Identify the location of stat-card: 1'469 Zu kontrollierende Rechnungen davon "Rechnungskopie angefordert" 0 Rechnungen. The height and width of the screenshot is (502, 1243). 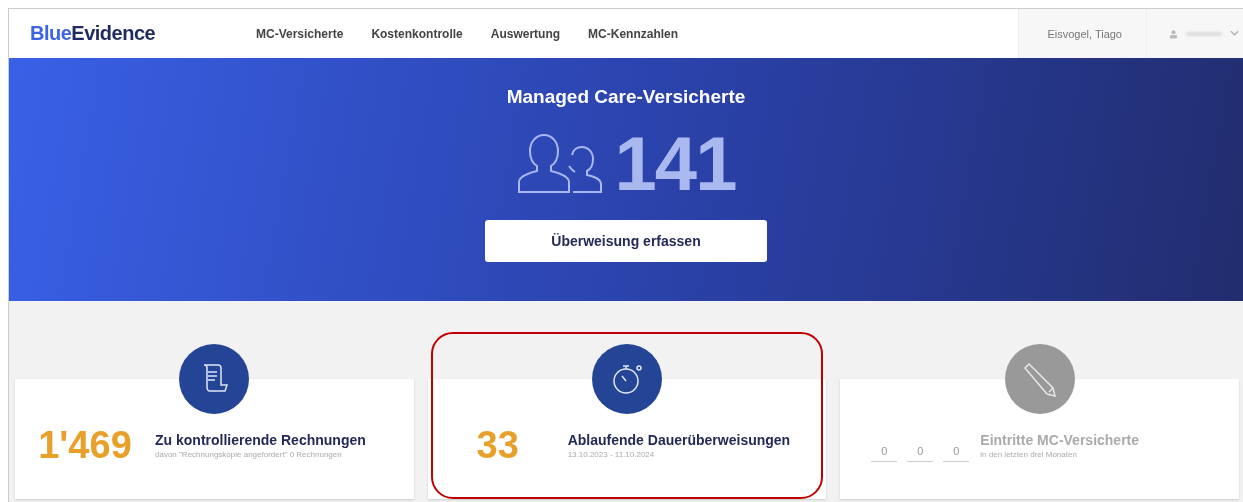
(214, 439).